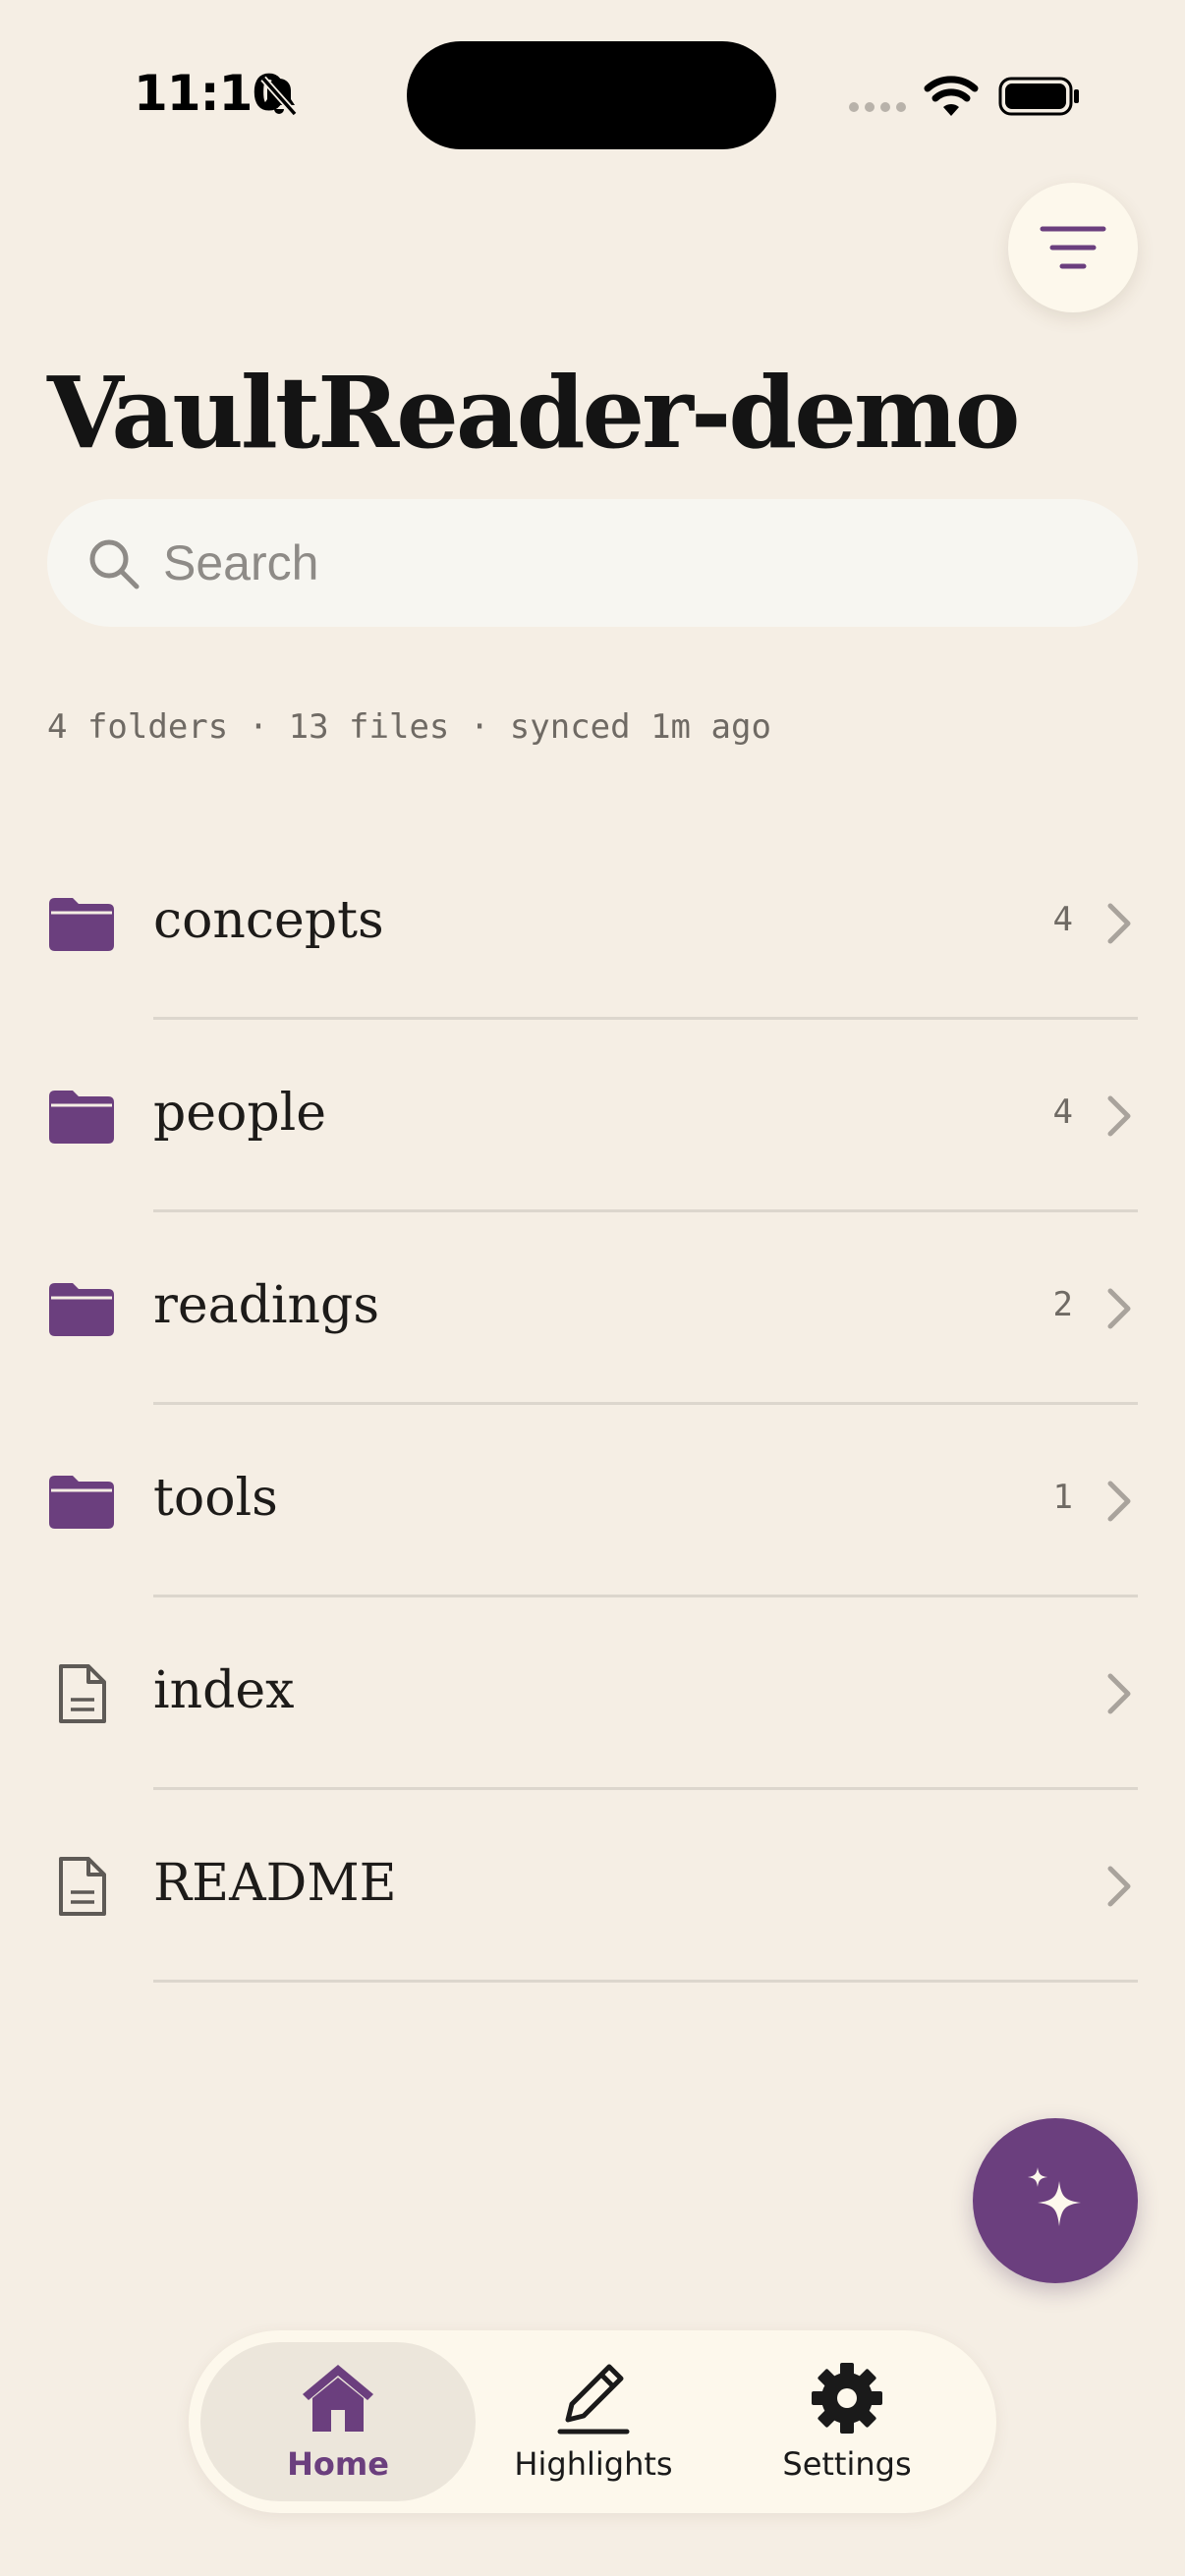 This screenshot has height=2576, width=1185. I want to click on item-label: concepts, so click(268, 920).